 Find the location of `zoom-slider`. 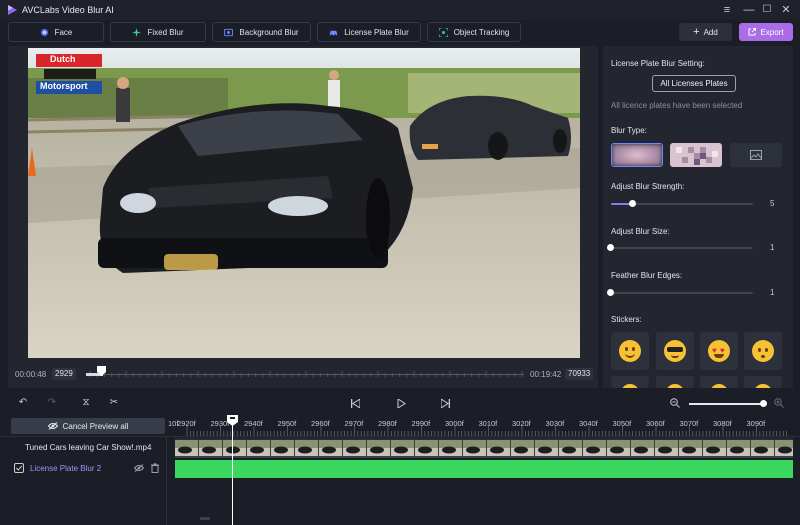

zoom-slider is located at coordinates (727, 404).